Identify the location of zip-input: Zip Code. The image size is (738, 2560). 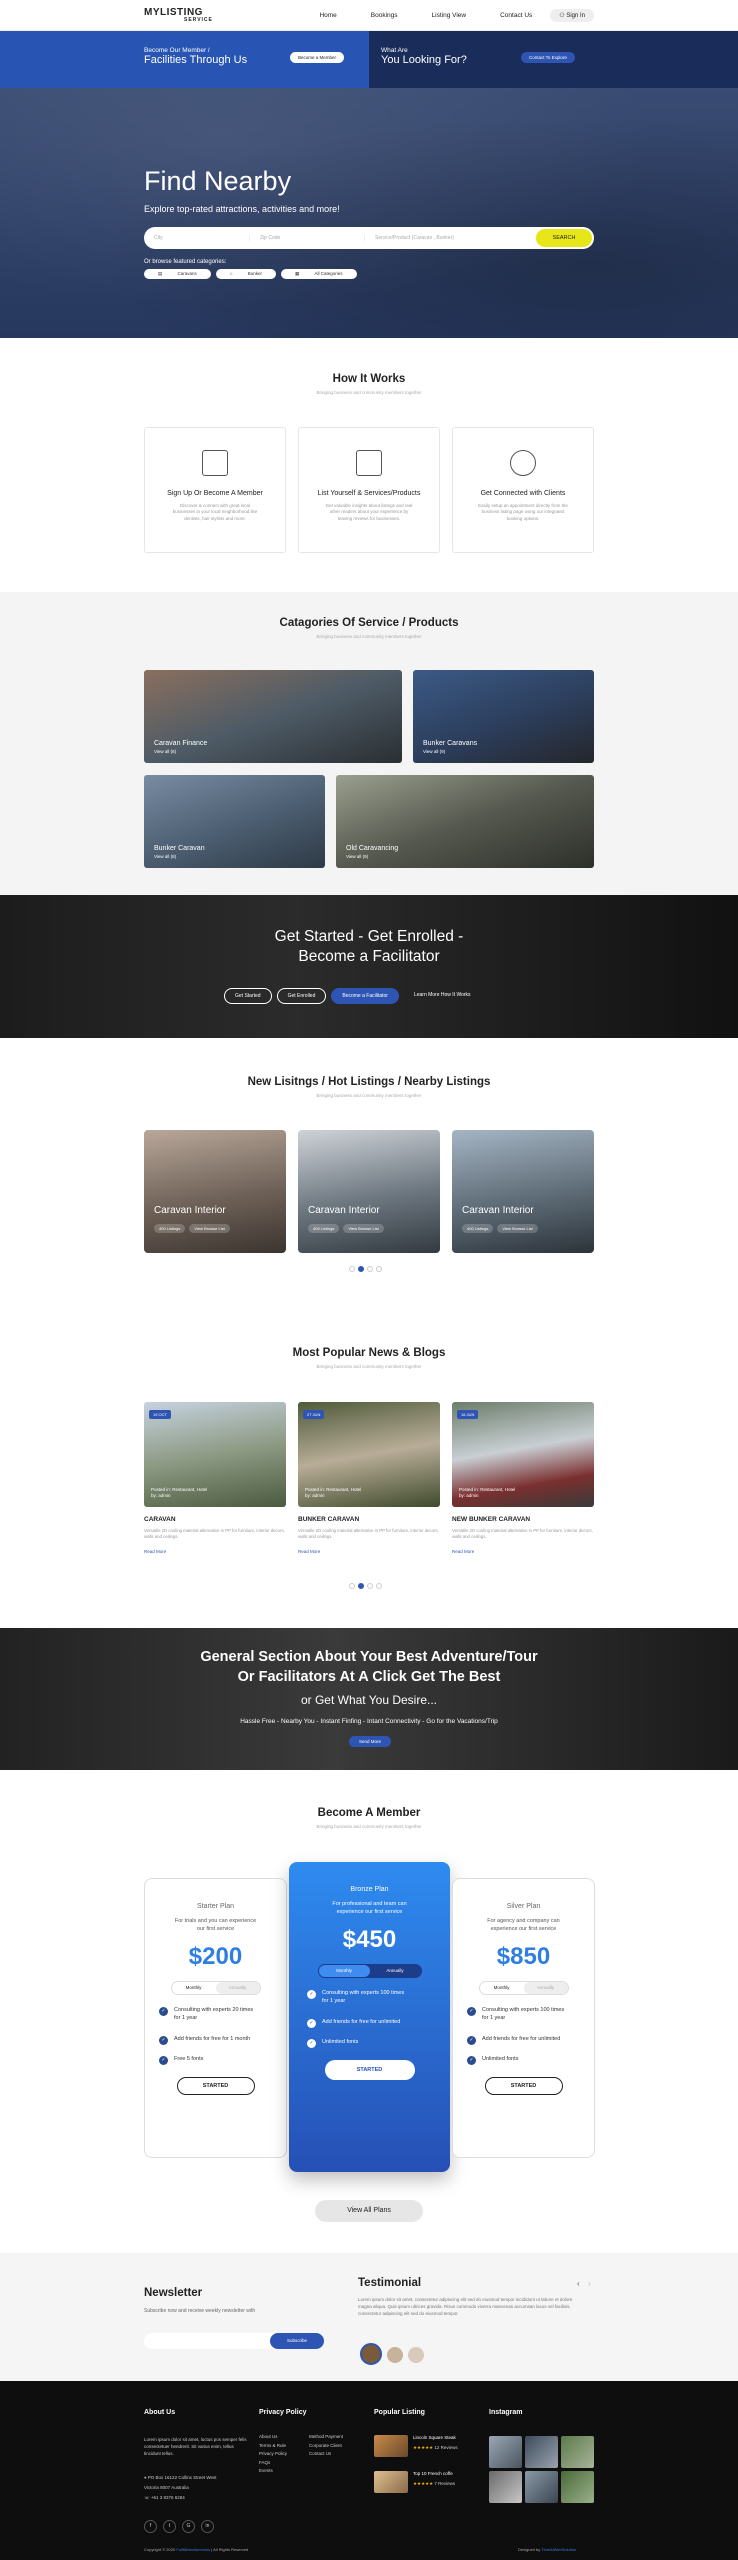
(306, 238).